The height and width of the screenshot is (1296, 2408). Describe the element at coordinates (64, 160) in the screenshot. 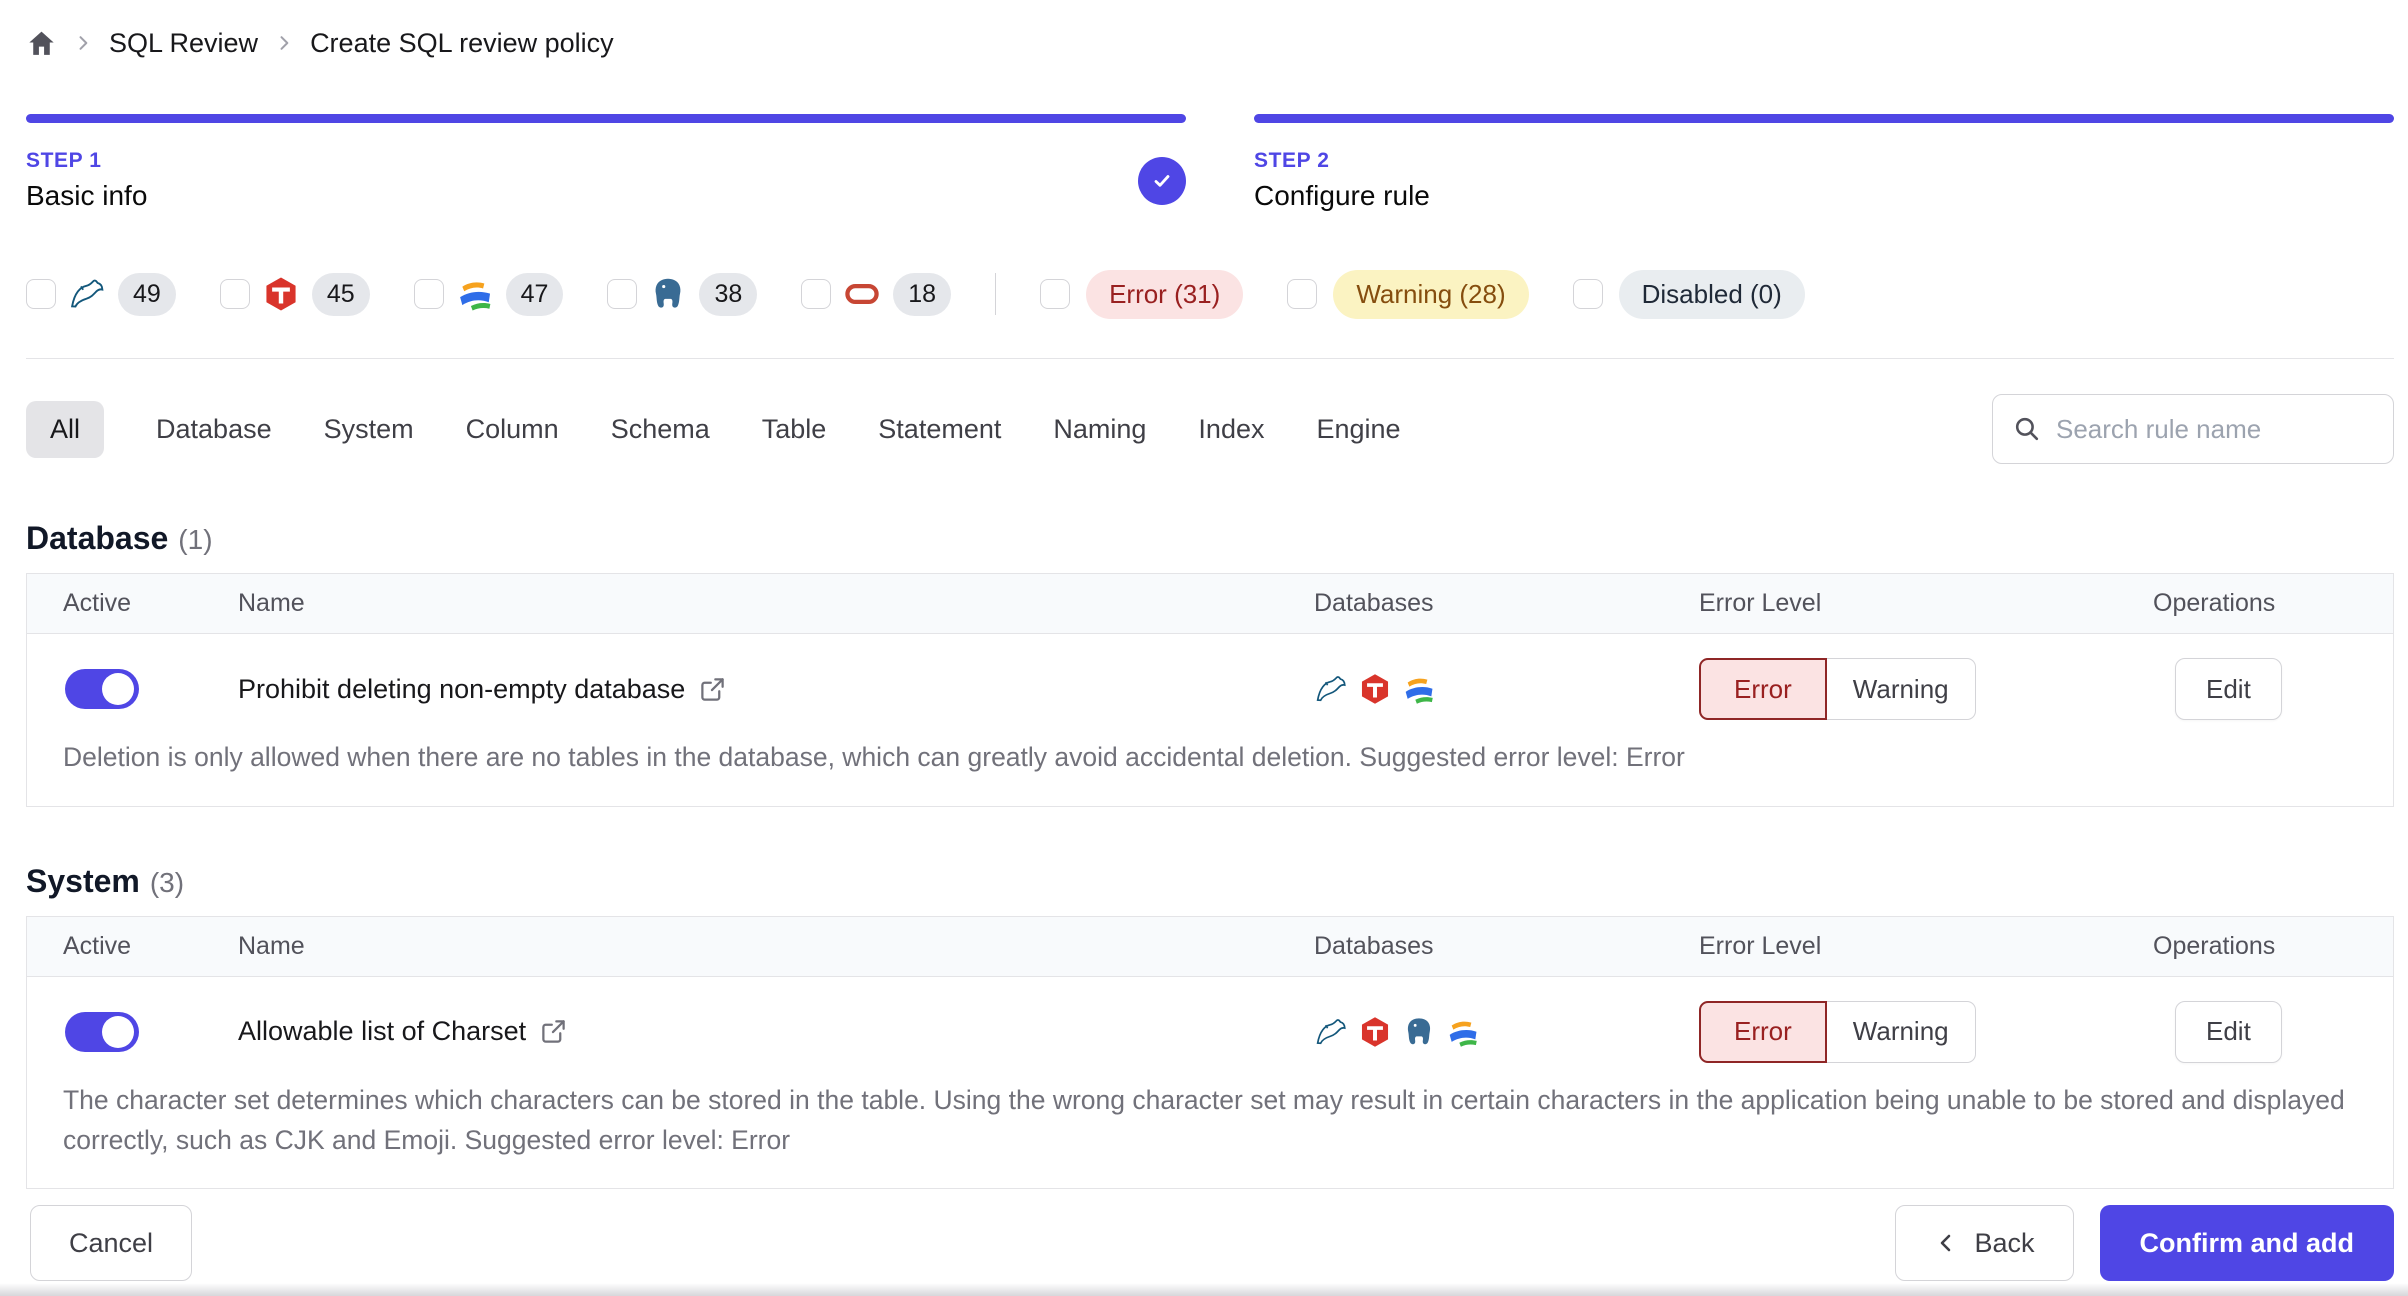

I see `step-1-label: STEP 1` at that location.